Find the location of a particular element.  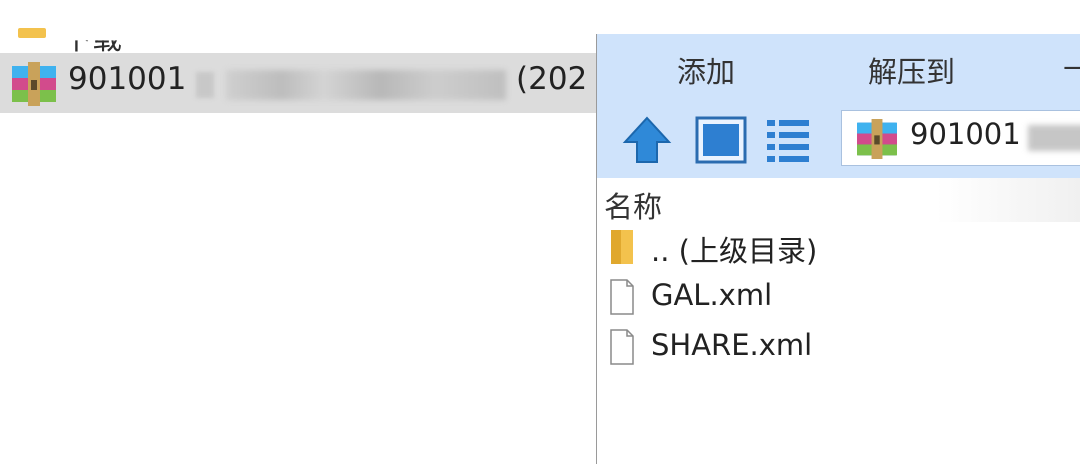

column-header-name: 名称 is located at coordinates (838, 201).